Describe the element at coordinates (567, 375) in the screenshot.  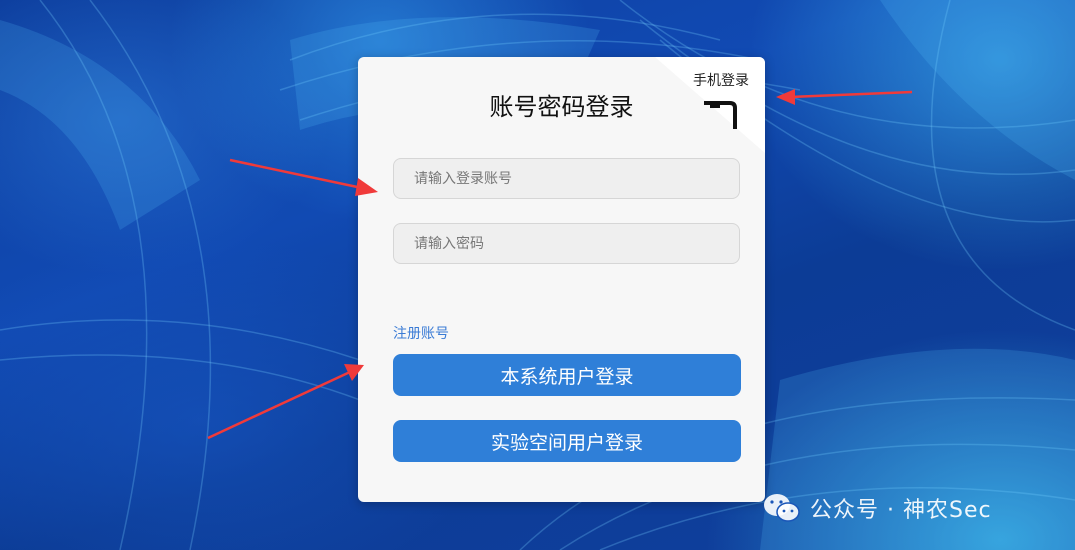
I see `system-login-button: 本系统用户登录` at that location.